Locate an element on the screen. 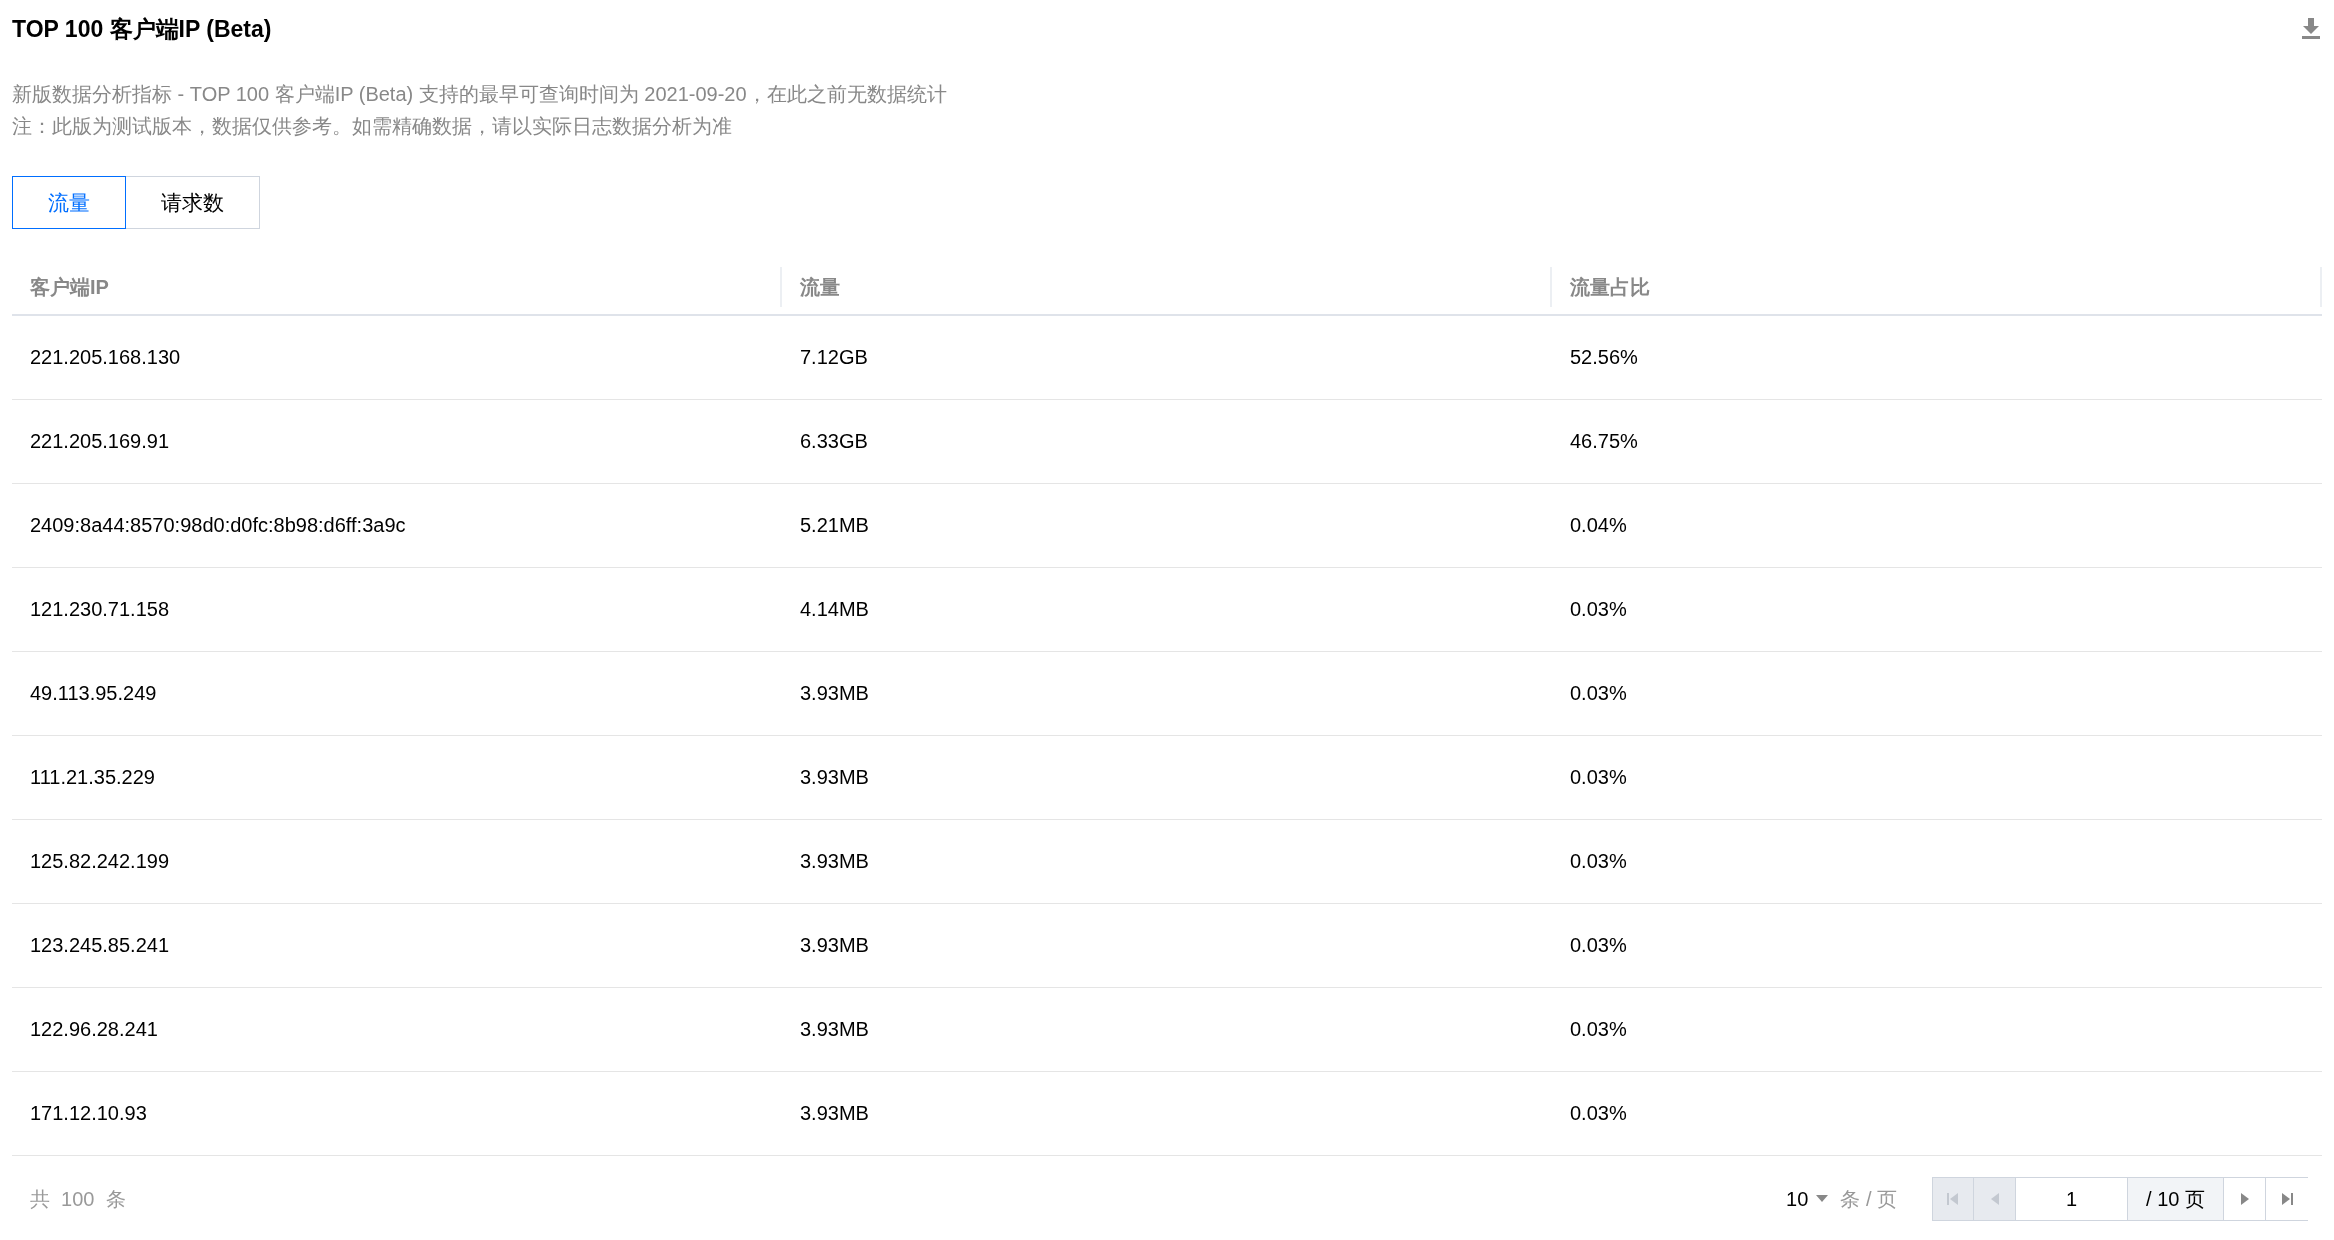 The height and width of the screenshot is (1240, 2334). page-size-select: 10 is located at coordinates (1807, 1199).